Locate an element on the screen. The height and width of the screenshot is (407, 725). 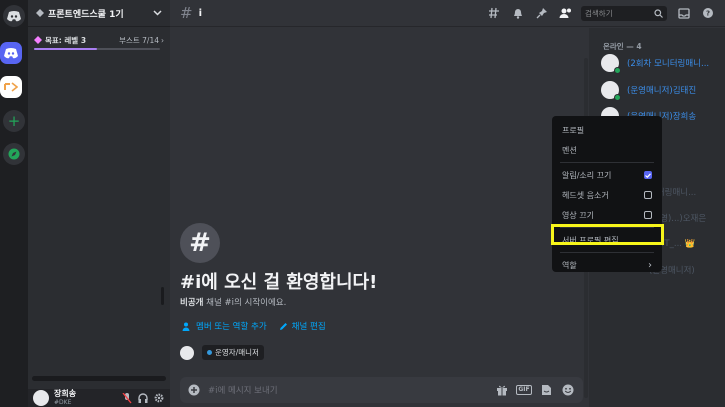
menu-item-disable-video: 영상 끄기 is located at coordinates (607, 215).